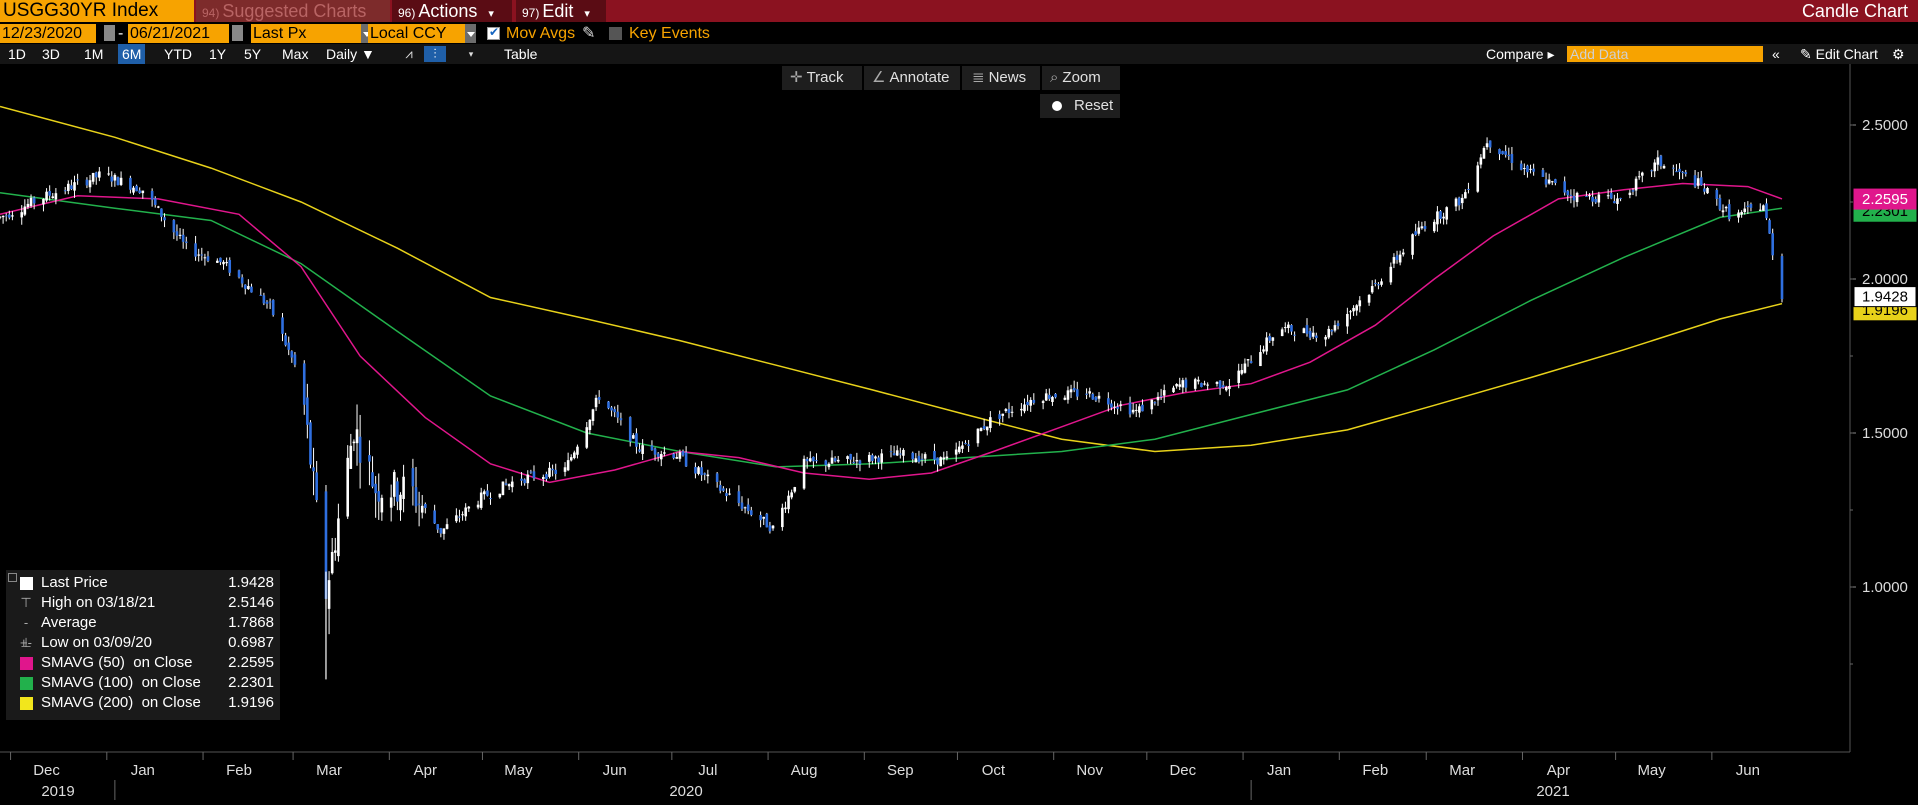 The image size is (1918, 805). What do you see at coordinates (217, 54) in the screenshot?
I see `period-button-1y: 1Y` at bounding box center [217, 54].